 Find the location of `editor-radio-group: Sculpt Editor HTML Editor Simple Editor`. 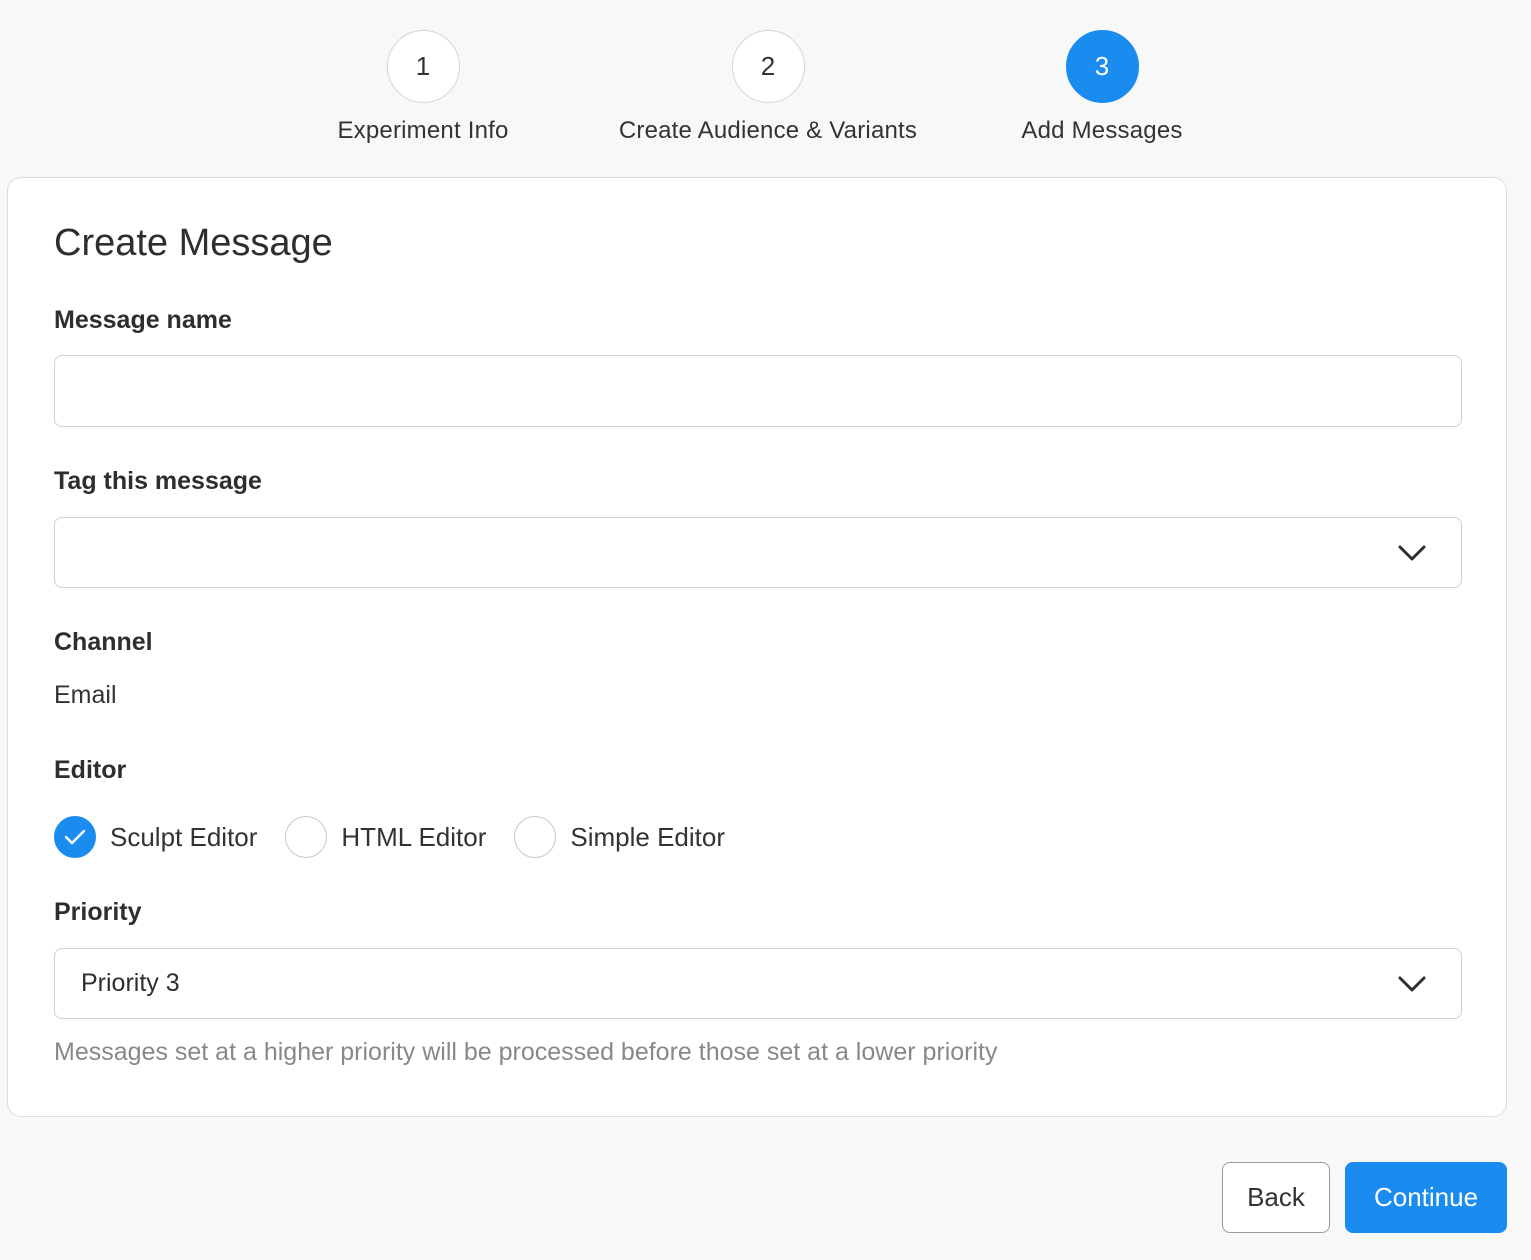

editor-radio-group: Sculpt Editor HTML Editor Simple Editor is located at coordinates (403, 837).